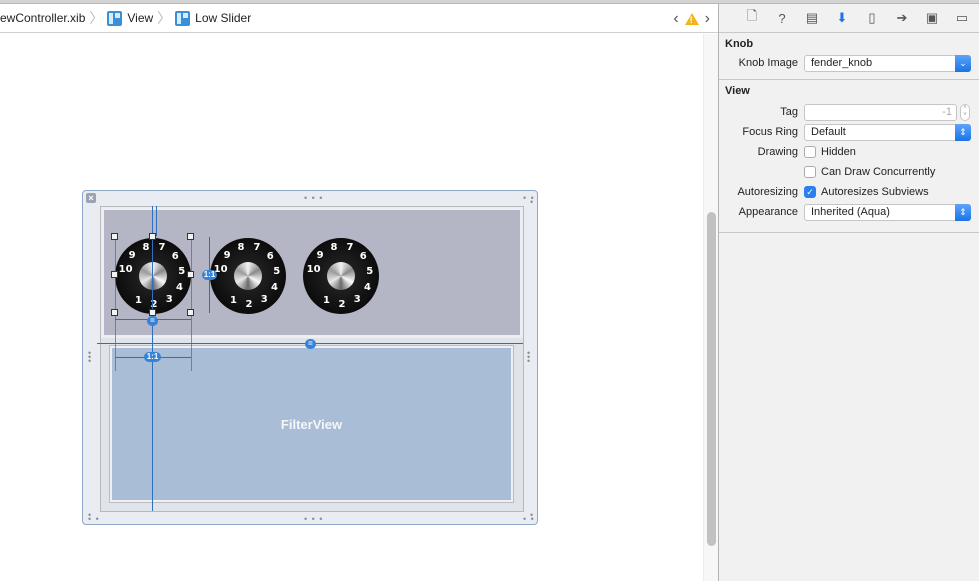 Image resolution: width=979 pixels, height=581 pixels. I want to click on chevron-left-icon: ‹, so click(675, 18).